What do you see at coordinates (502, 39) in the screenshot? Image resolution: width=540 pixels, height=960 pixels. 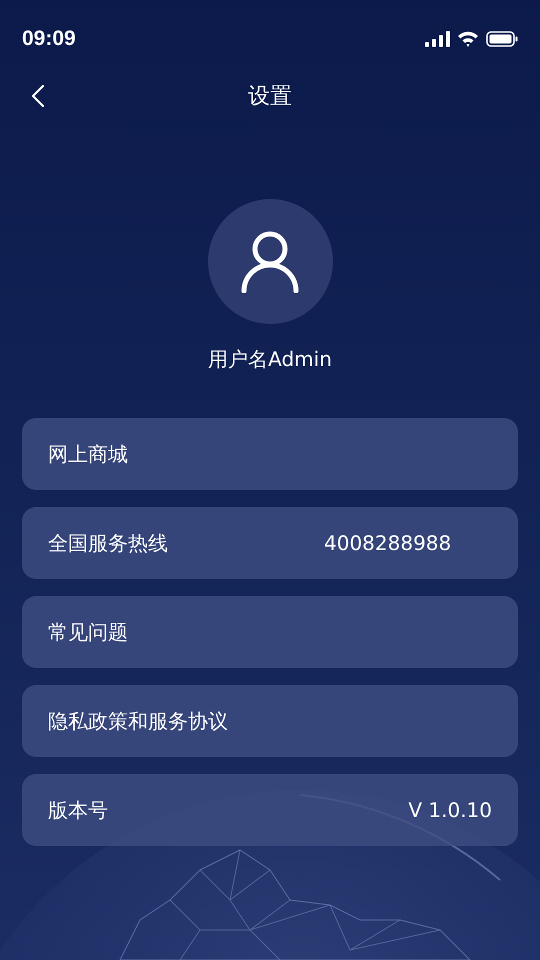 I see `battery-icon` at bounding box center [502, 39].